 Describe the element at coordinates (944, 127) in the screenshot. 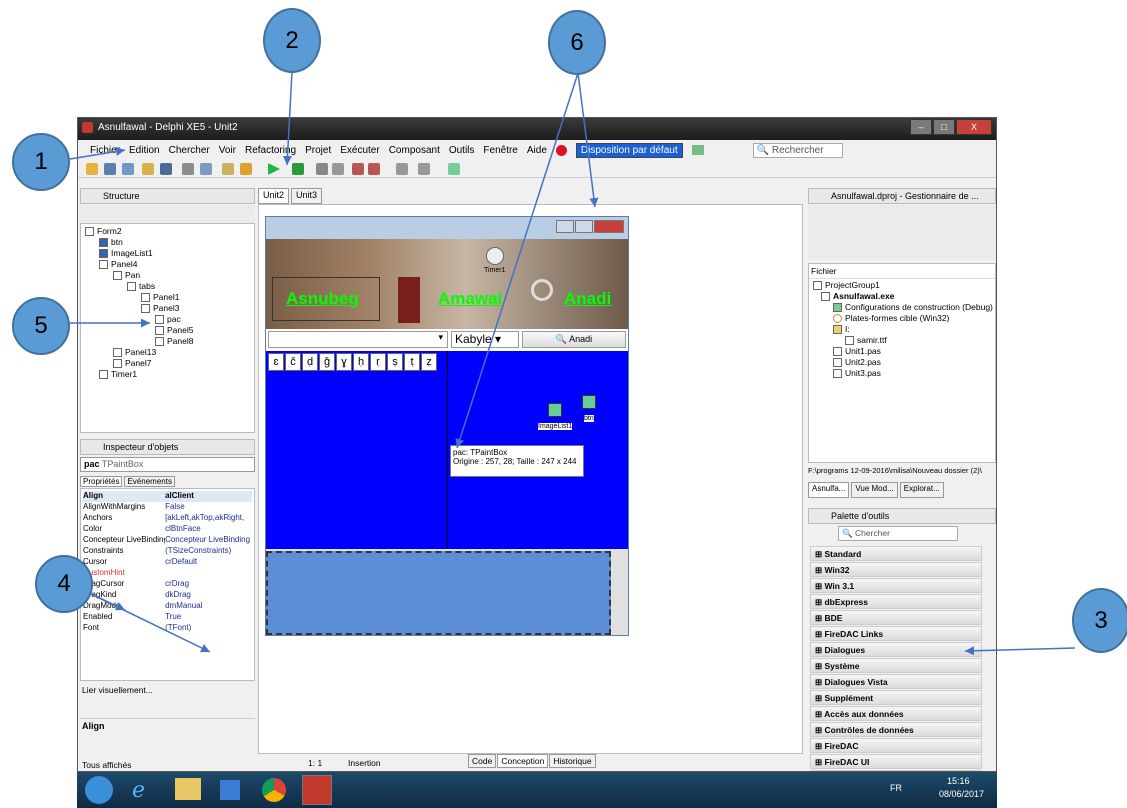

I see `maximize-button: □` at that location.